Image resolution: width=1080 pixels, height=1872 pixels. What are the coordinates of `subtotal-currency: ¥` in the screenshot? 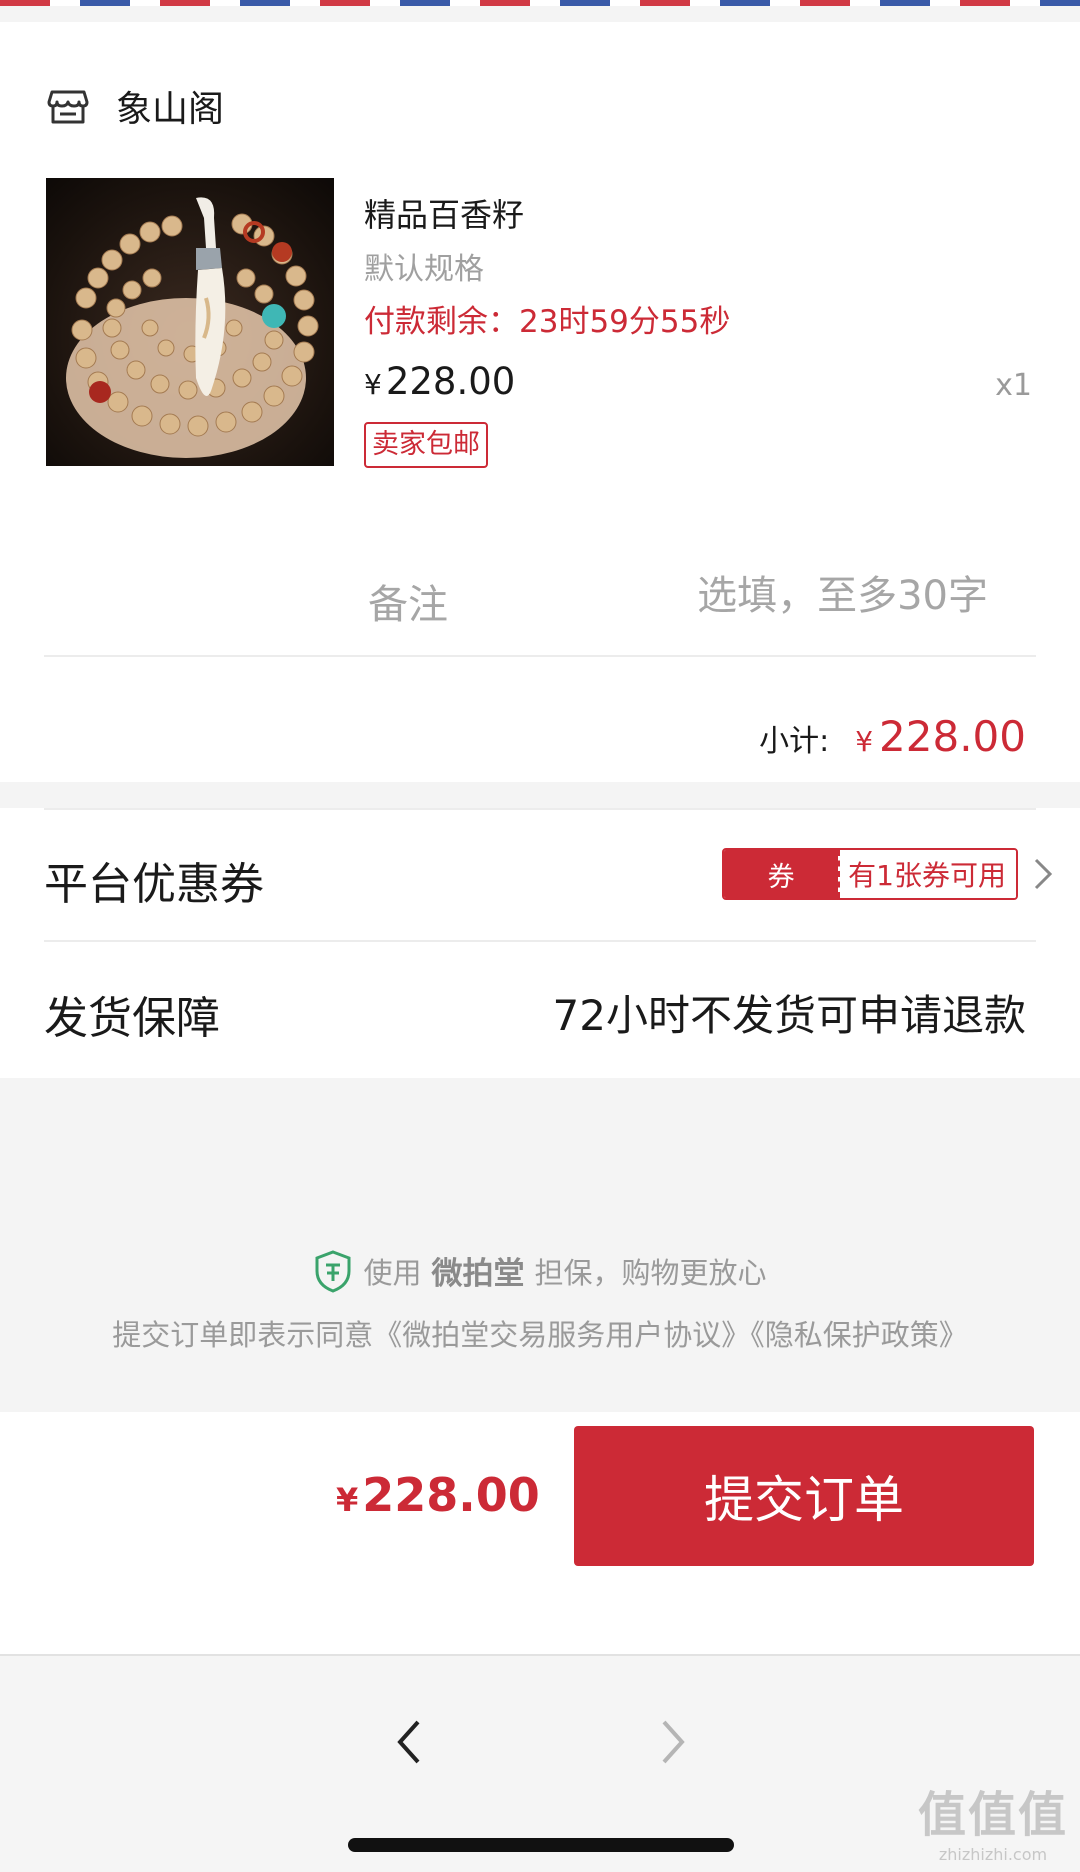 It's located at (864, 741).